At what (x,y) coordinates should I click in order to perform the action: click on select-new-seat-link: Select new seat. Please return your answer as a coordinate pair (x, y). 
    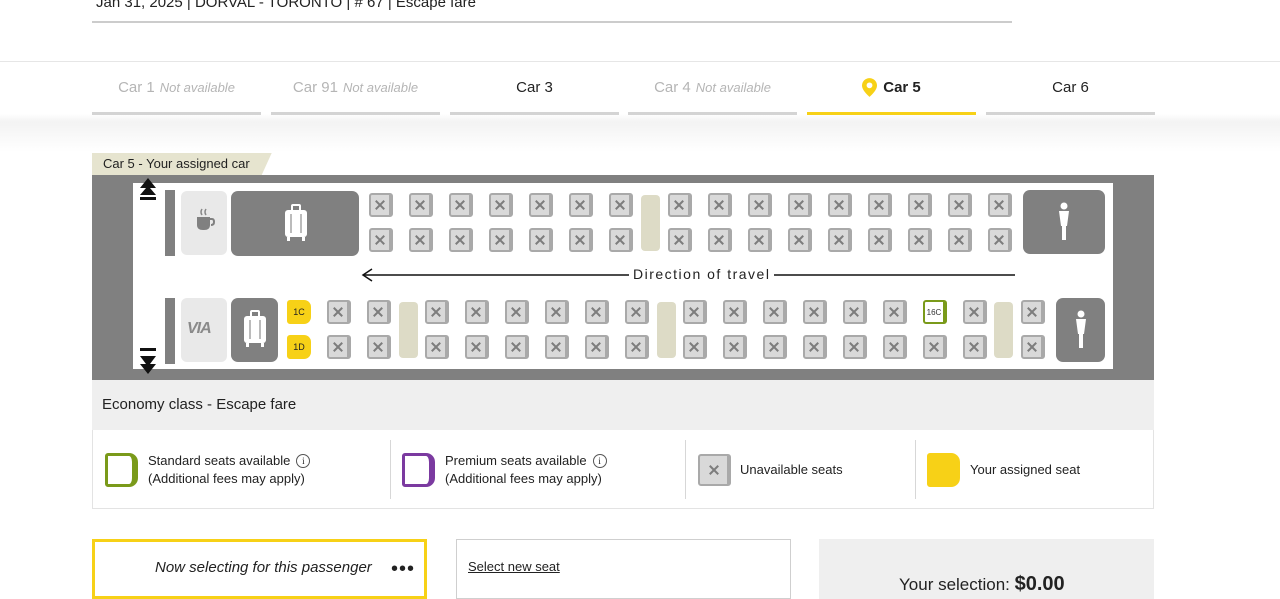
    Looking at the image, I should click on (514, 566).